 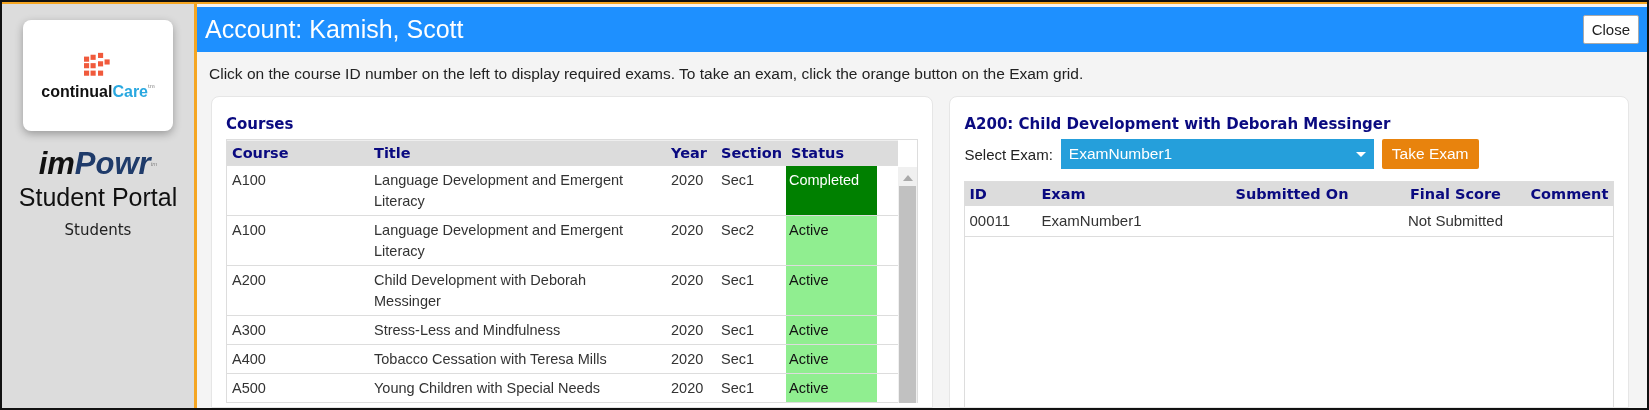 I want to click on column-header: Title, so click(x=392, y=153).